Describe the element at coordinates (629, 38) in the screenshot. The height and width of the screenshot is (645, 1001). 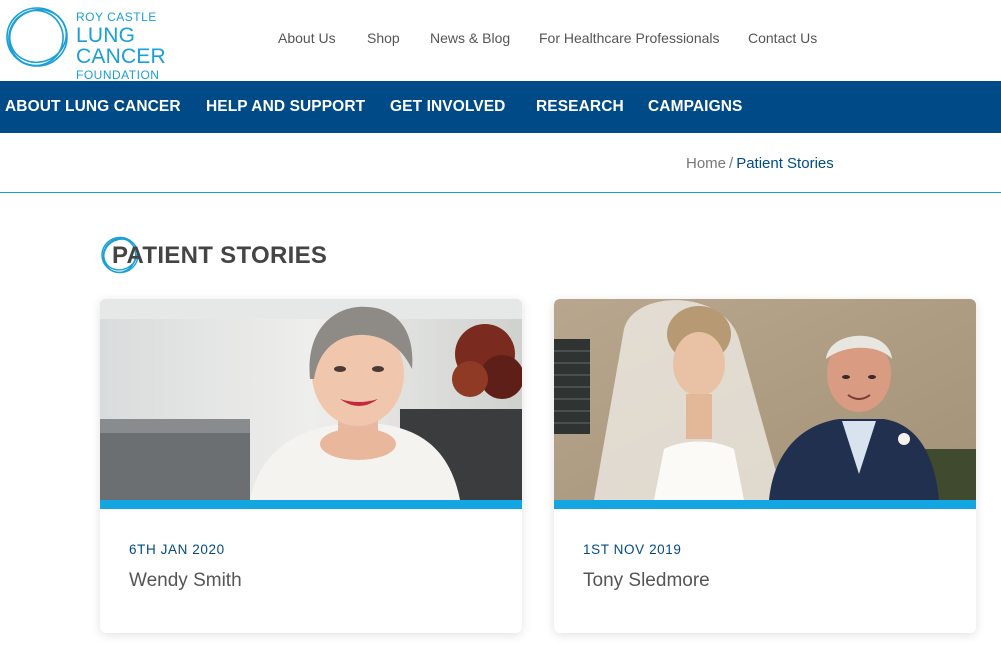
I see `util-link-healthcare-professionals: For Healthcare Professionals` at that location.